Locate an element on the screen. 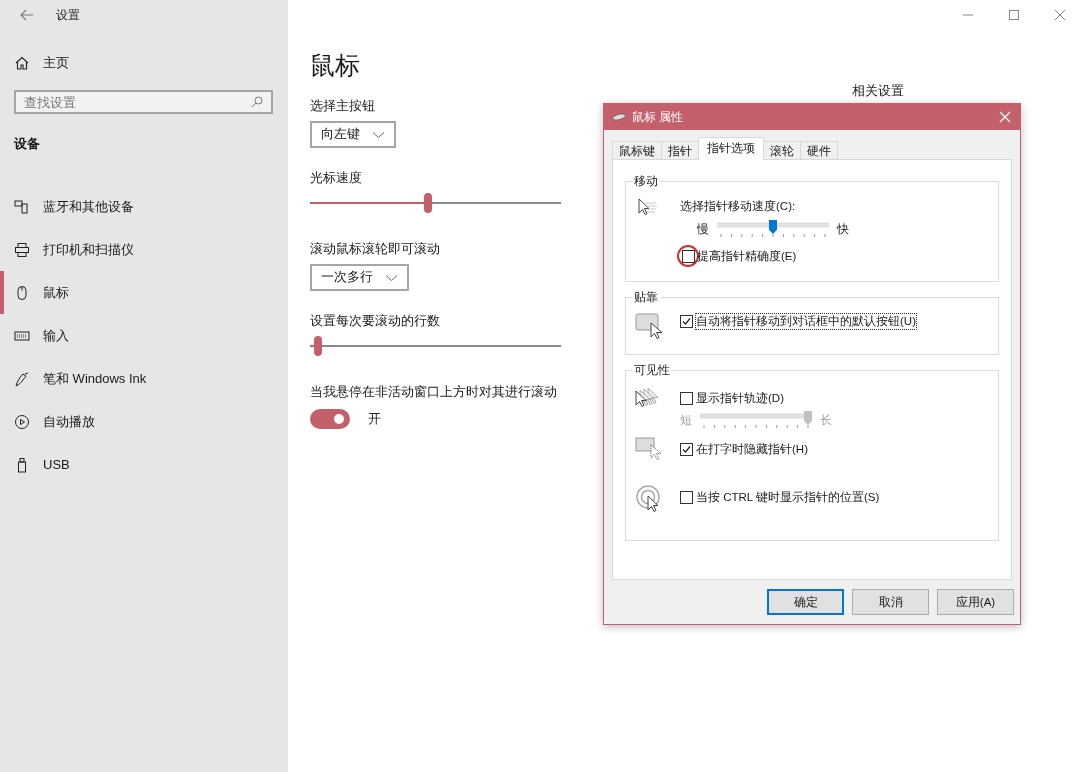 This screenshot has height=772, width=1080. slider-min-label: 慢 is located at coordinates (703, 229).